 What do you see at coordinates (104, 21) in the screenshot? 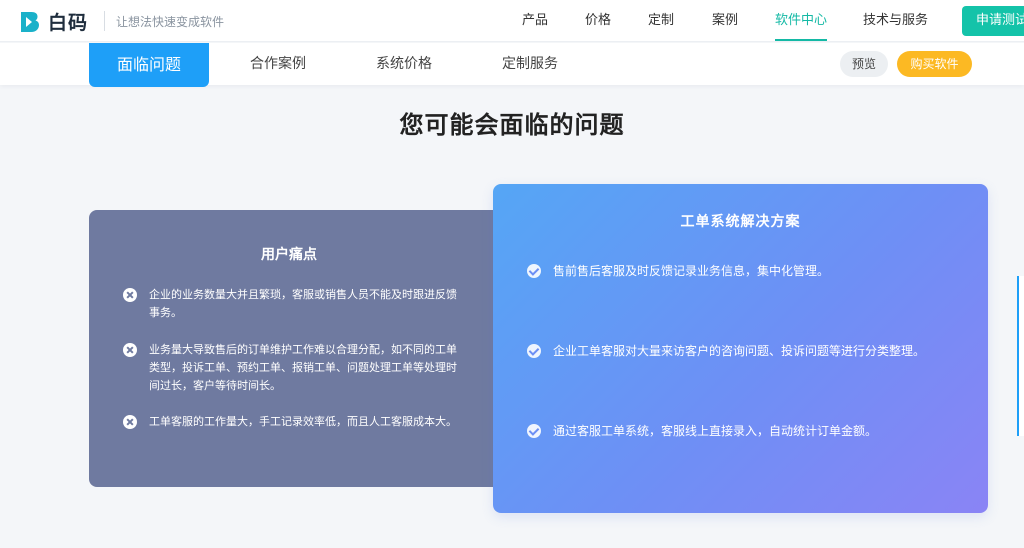
I see `logo-divider` at bounding box center [104, 21].